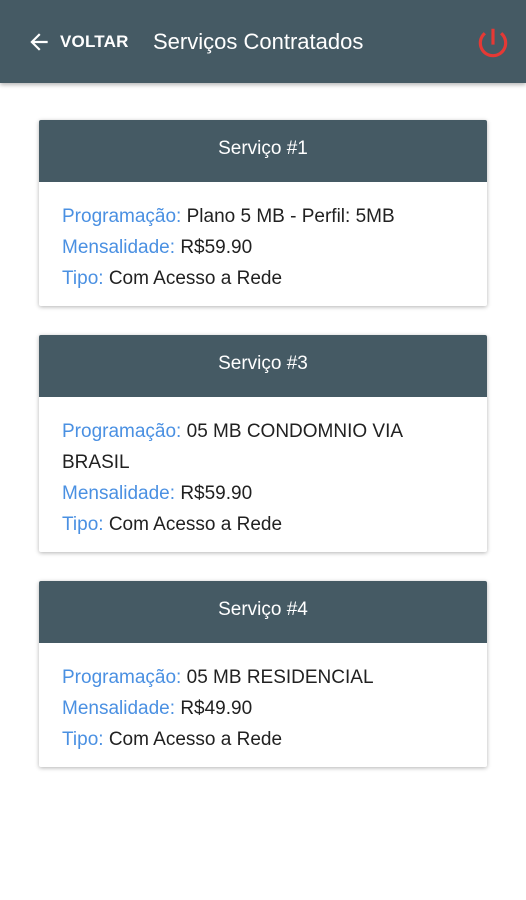  What do you see at coordinates (263, 612) in the screenshot?
I see `service-card-header: Serviço #4` at bounding box center [263, 612].